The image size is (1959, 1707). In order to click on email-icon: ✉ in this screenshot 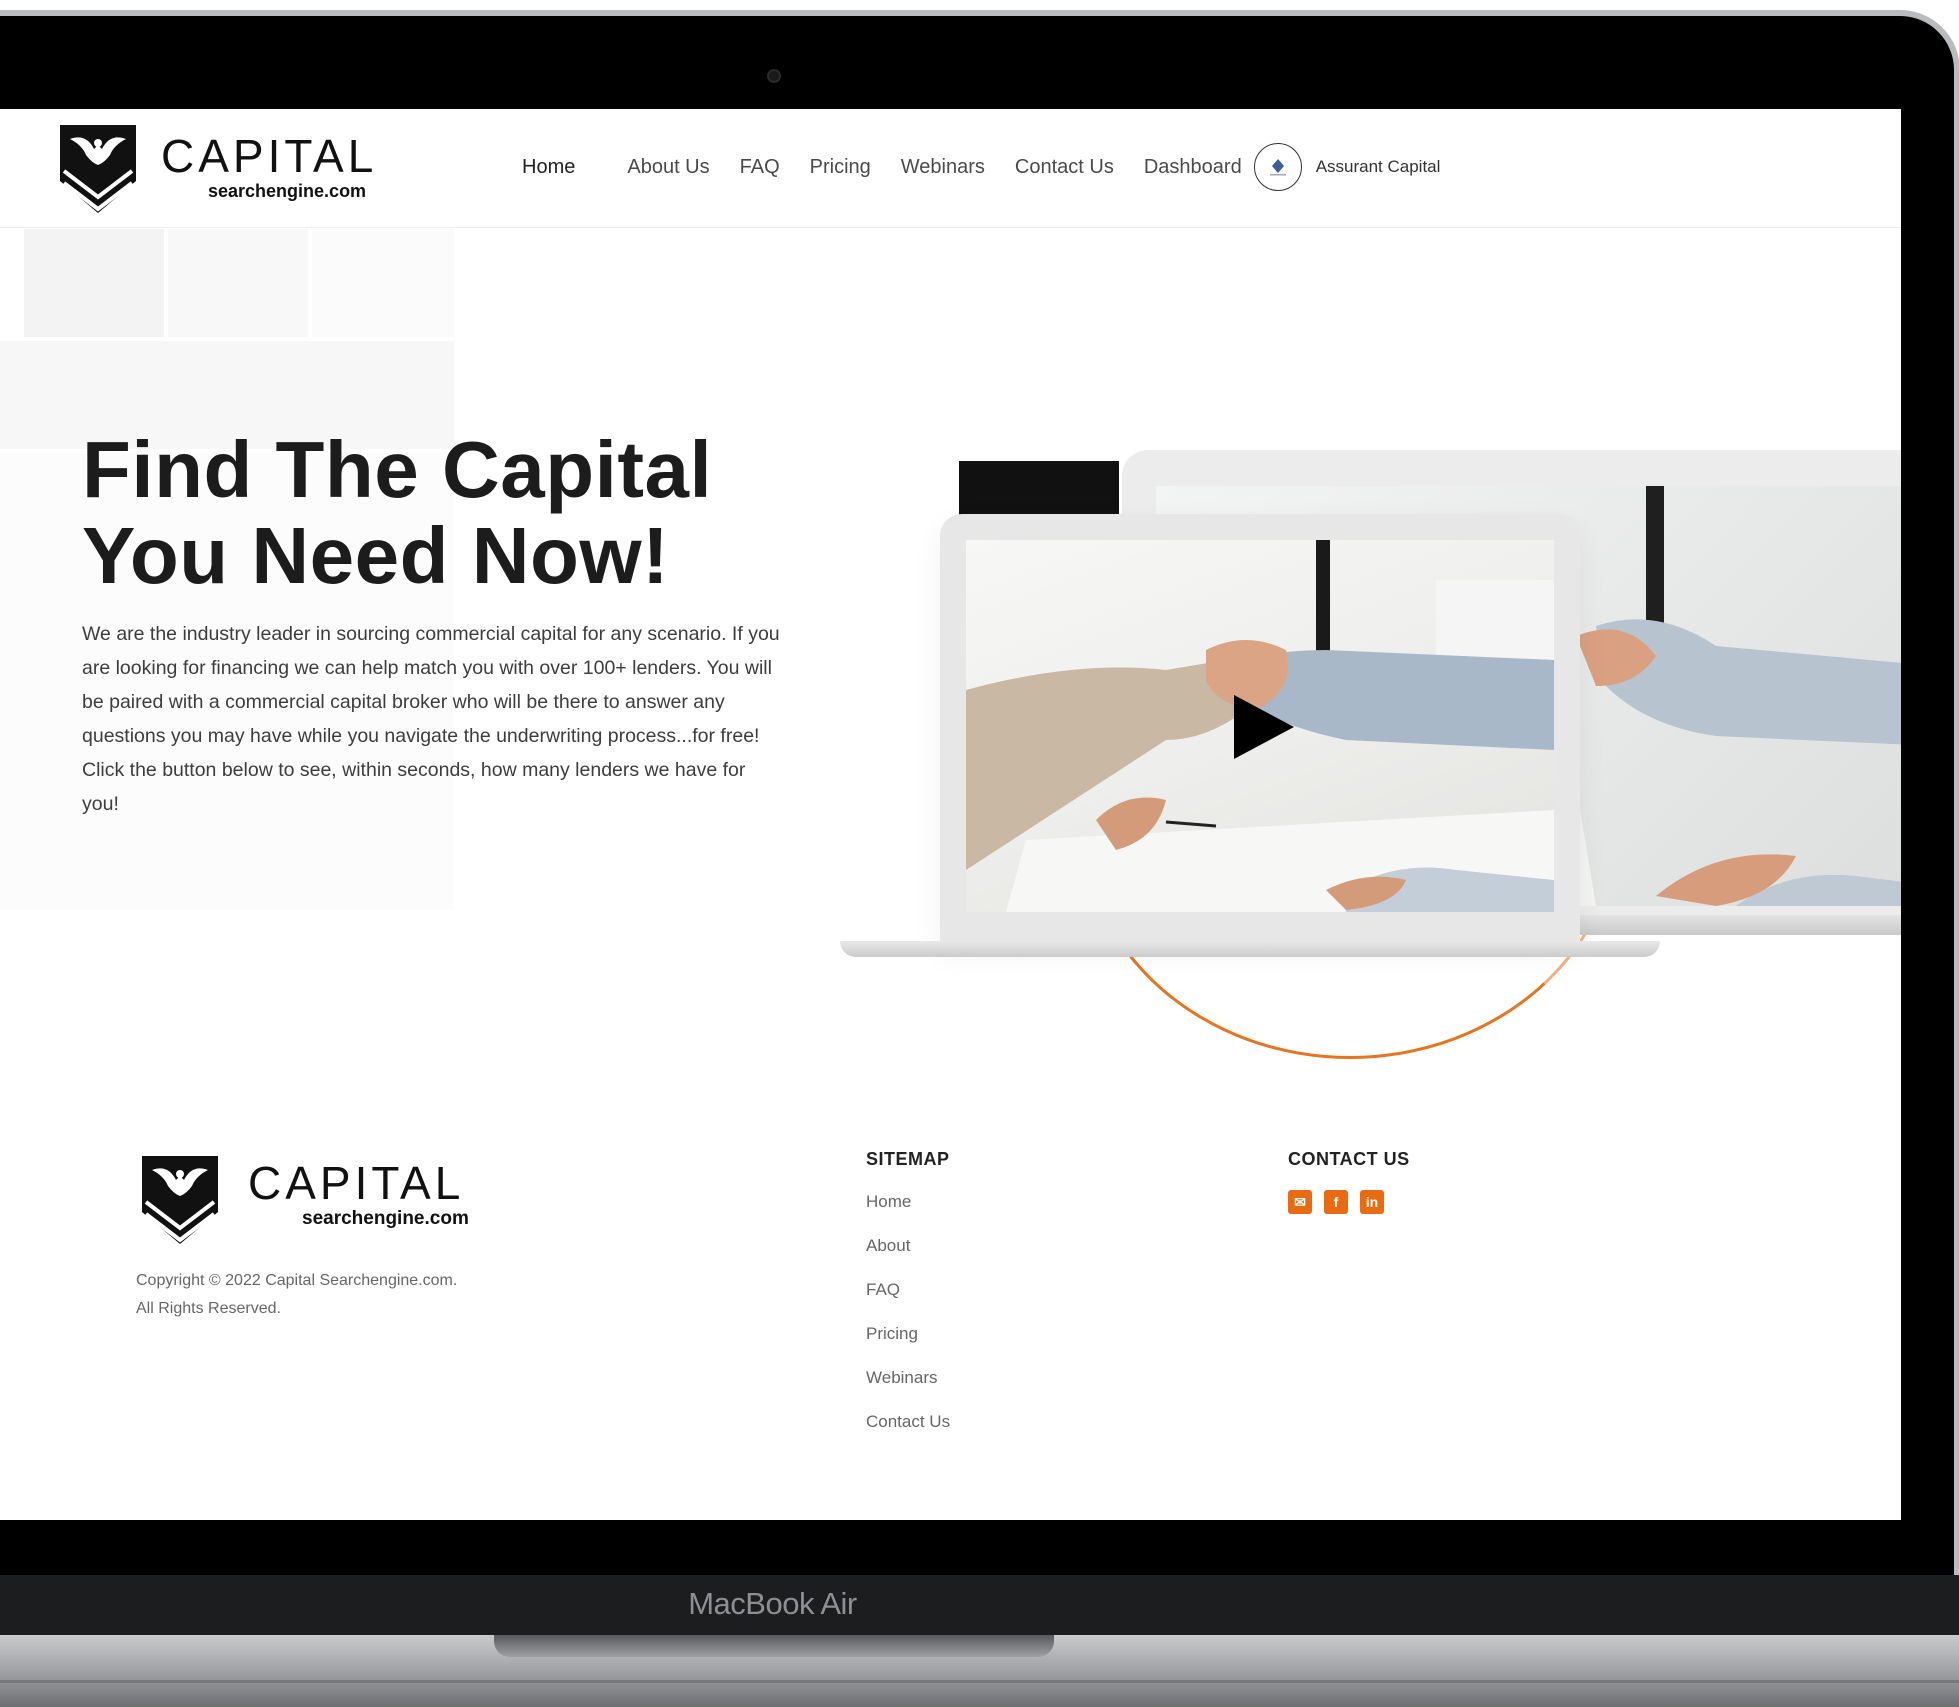, I will do `click(1300, 1202)`.